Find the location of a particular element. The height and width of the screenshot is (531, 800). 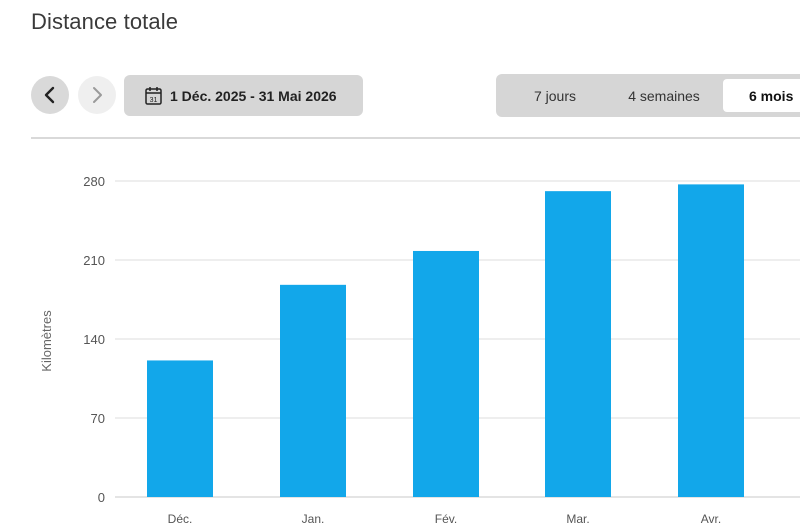

x-tick-label: Déc. is located at coordinates (180, 519).